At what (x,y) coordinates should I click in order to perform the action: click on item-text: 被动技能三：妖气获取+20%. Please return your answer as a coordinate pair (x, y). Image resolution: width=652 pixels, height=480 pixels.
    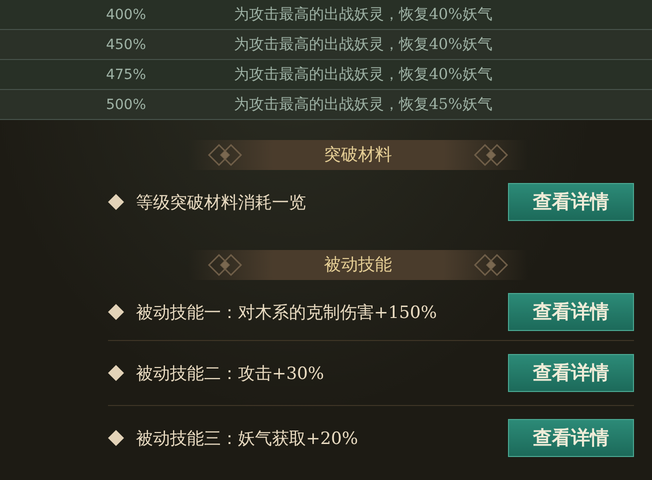
    Looking at the image, I should click on (248, 439).